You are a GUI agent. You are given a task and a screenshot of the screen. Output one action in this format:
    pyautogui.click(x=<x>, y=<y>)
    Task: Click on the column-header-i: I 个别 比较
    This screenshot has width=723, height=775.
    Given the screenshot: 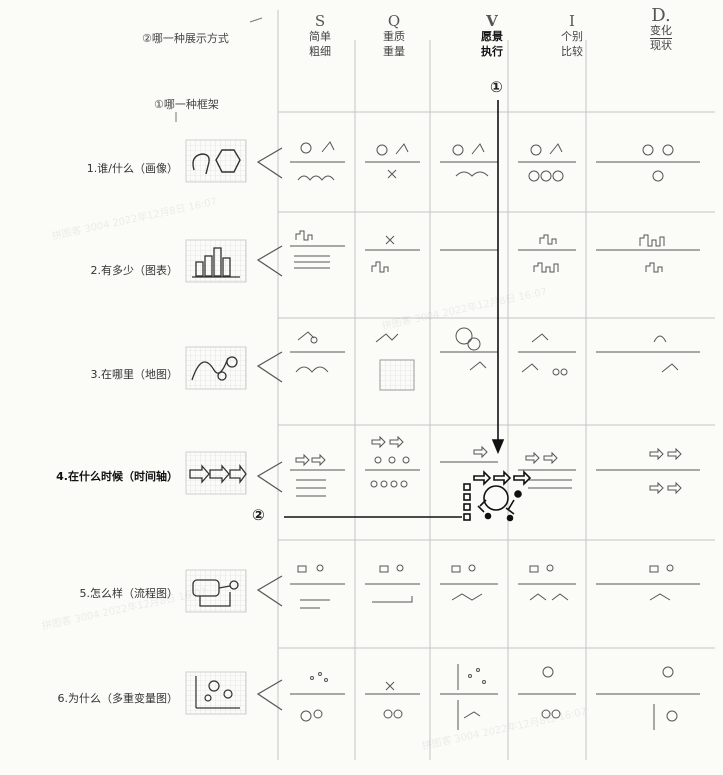 What is the action you would take?
    pyautogui.click(x=572, y=35)
    